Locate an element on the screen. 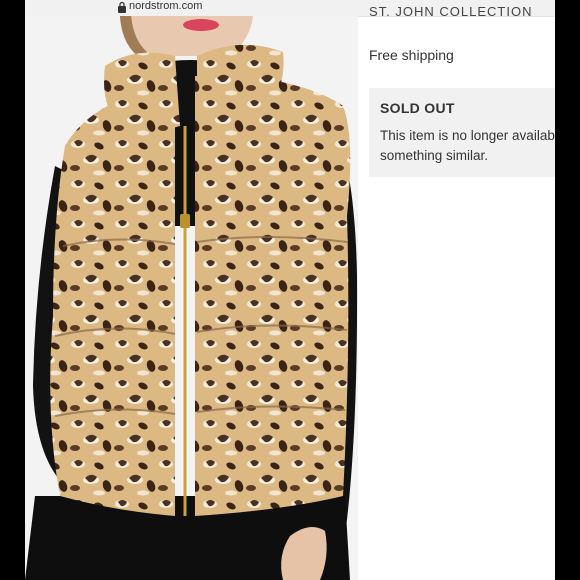 The width and height of the screenshot is (580, 580). sold-out-title: SOLD OUT is located at coordinates (417, 108).